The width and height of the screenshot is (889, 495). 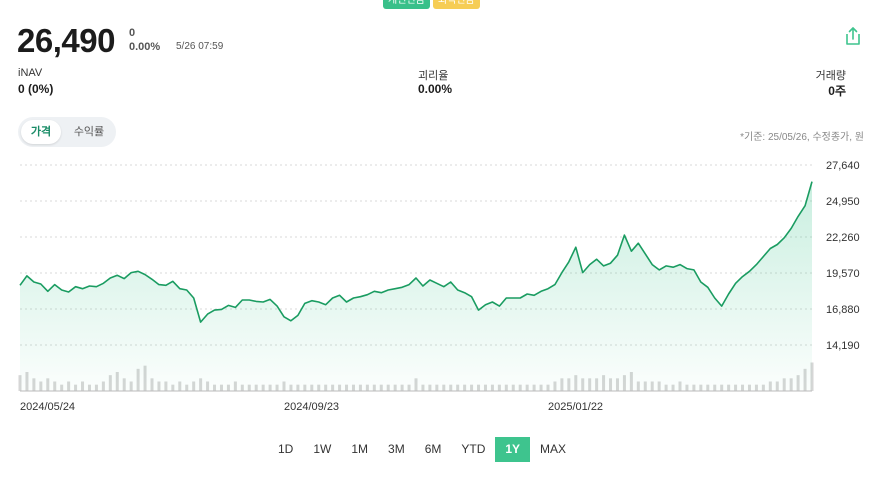 I want to click on inav-value: 0 (0%), so click(x=36, y=89).